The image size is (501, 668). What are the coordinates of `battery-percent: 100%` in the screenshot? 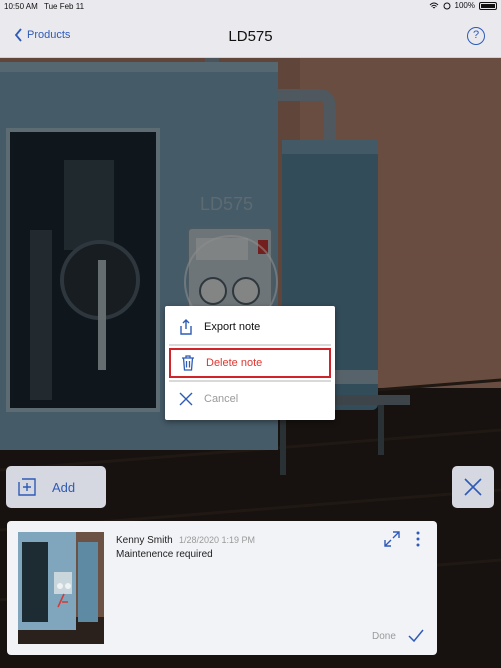 It's located at (464, 5).